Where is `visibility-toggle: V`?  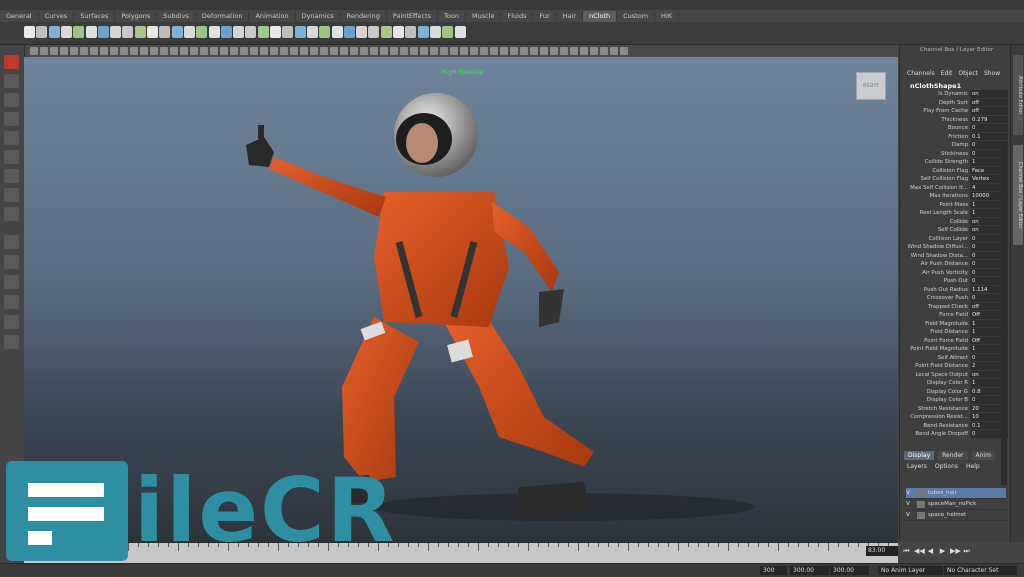 visibility-toggle: V is located at coordinates (910, 493).